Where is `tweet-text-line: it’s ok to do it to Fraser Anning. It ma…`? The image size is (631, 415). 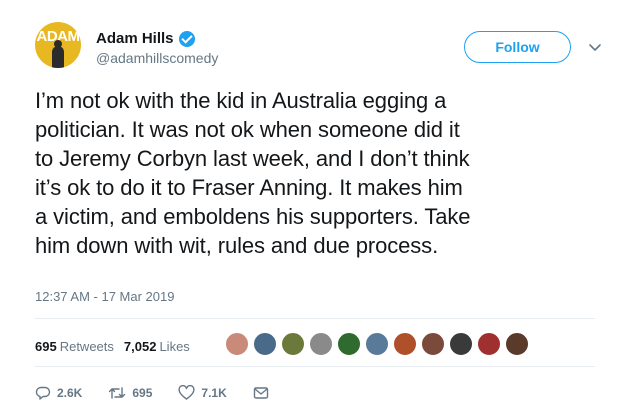
tweet-text-line: it’s ok to do it to Fraser Anning. It ma… is located at coordinates (249, 187).